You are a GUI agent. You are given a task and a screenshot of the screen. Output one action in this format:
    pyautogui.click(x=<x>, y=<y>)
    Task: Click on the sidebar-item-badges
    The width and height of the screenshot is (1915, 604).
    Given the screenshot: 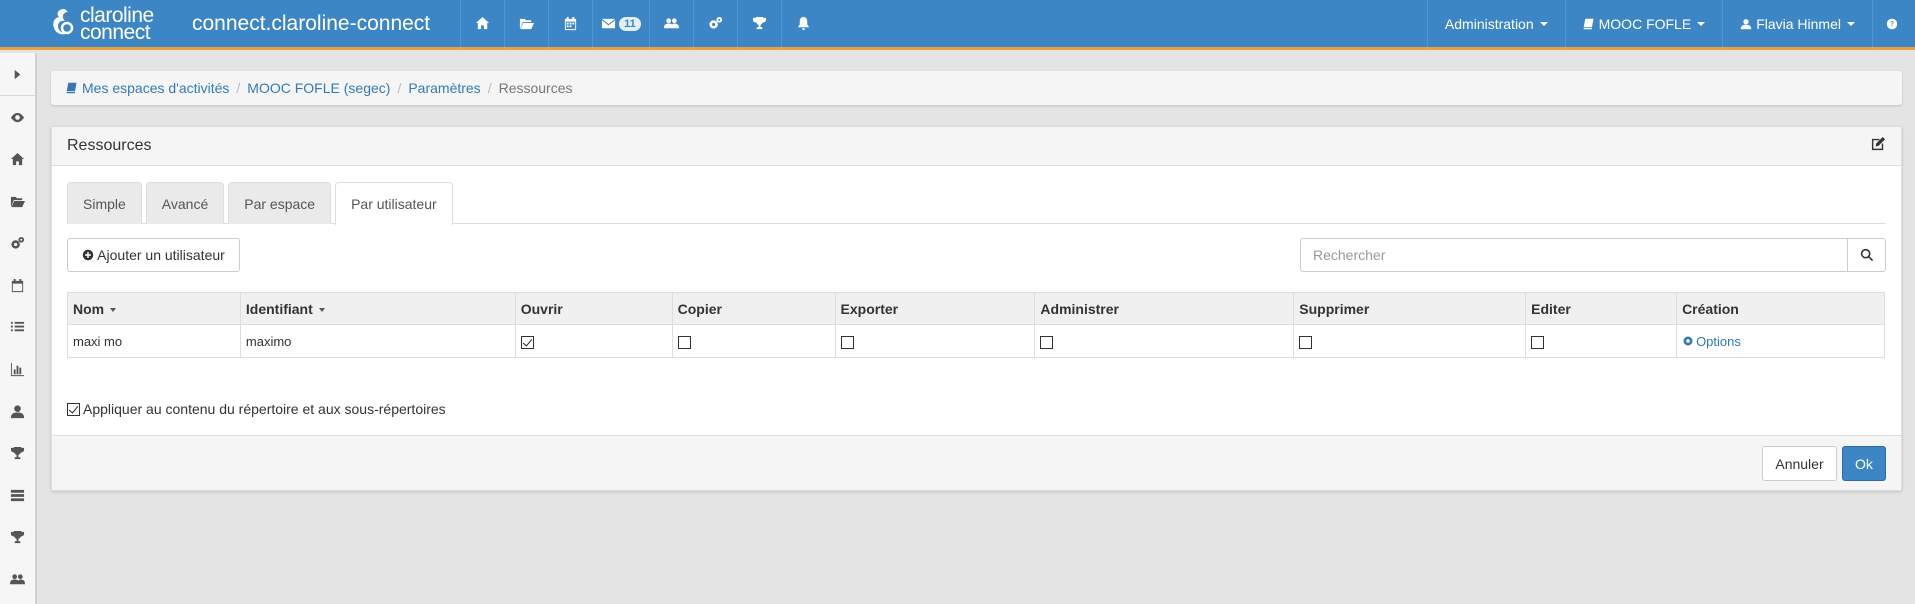 What is the action you would take?
    pyautogui.click(x=17, y=453)
    